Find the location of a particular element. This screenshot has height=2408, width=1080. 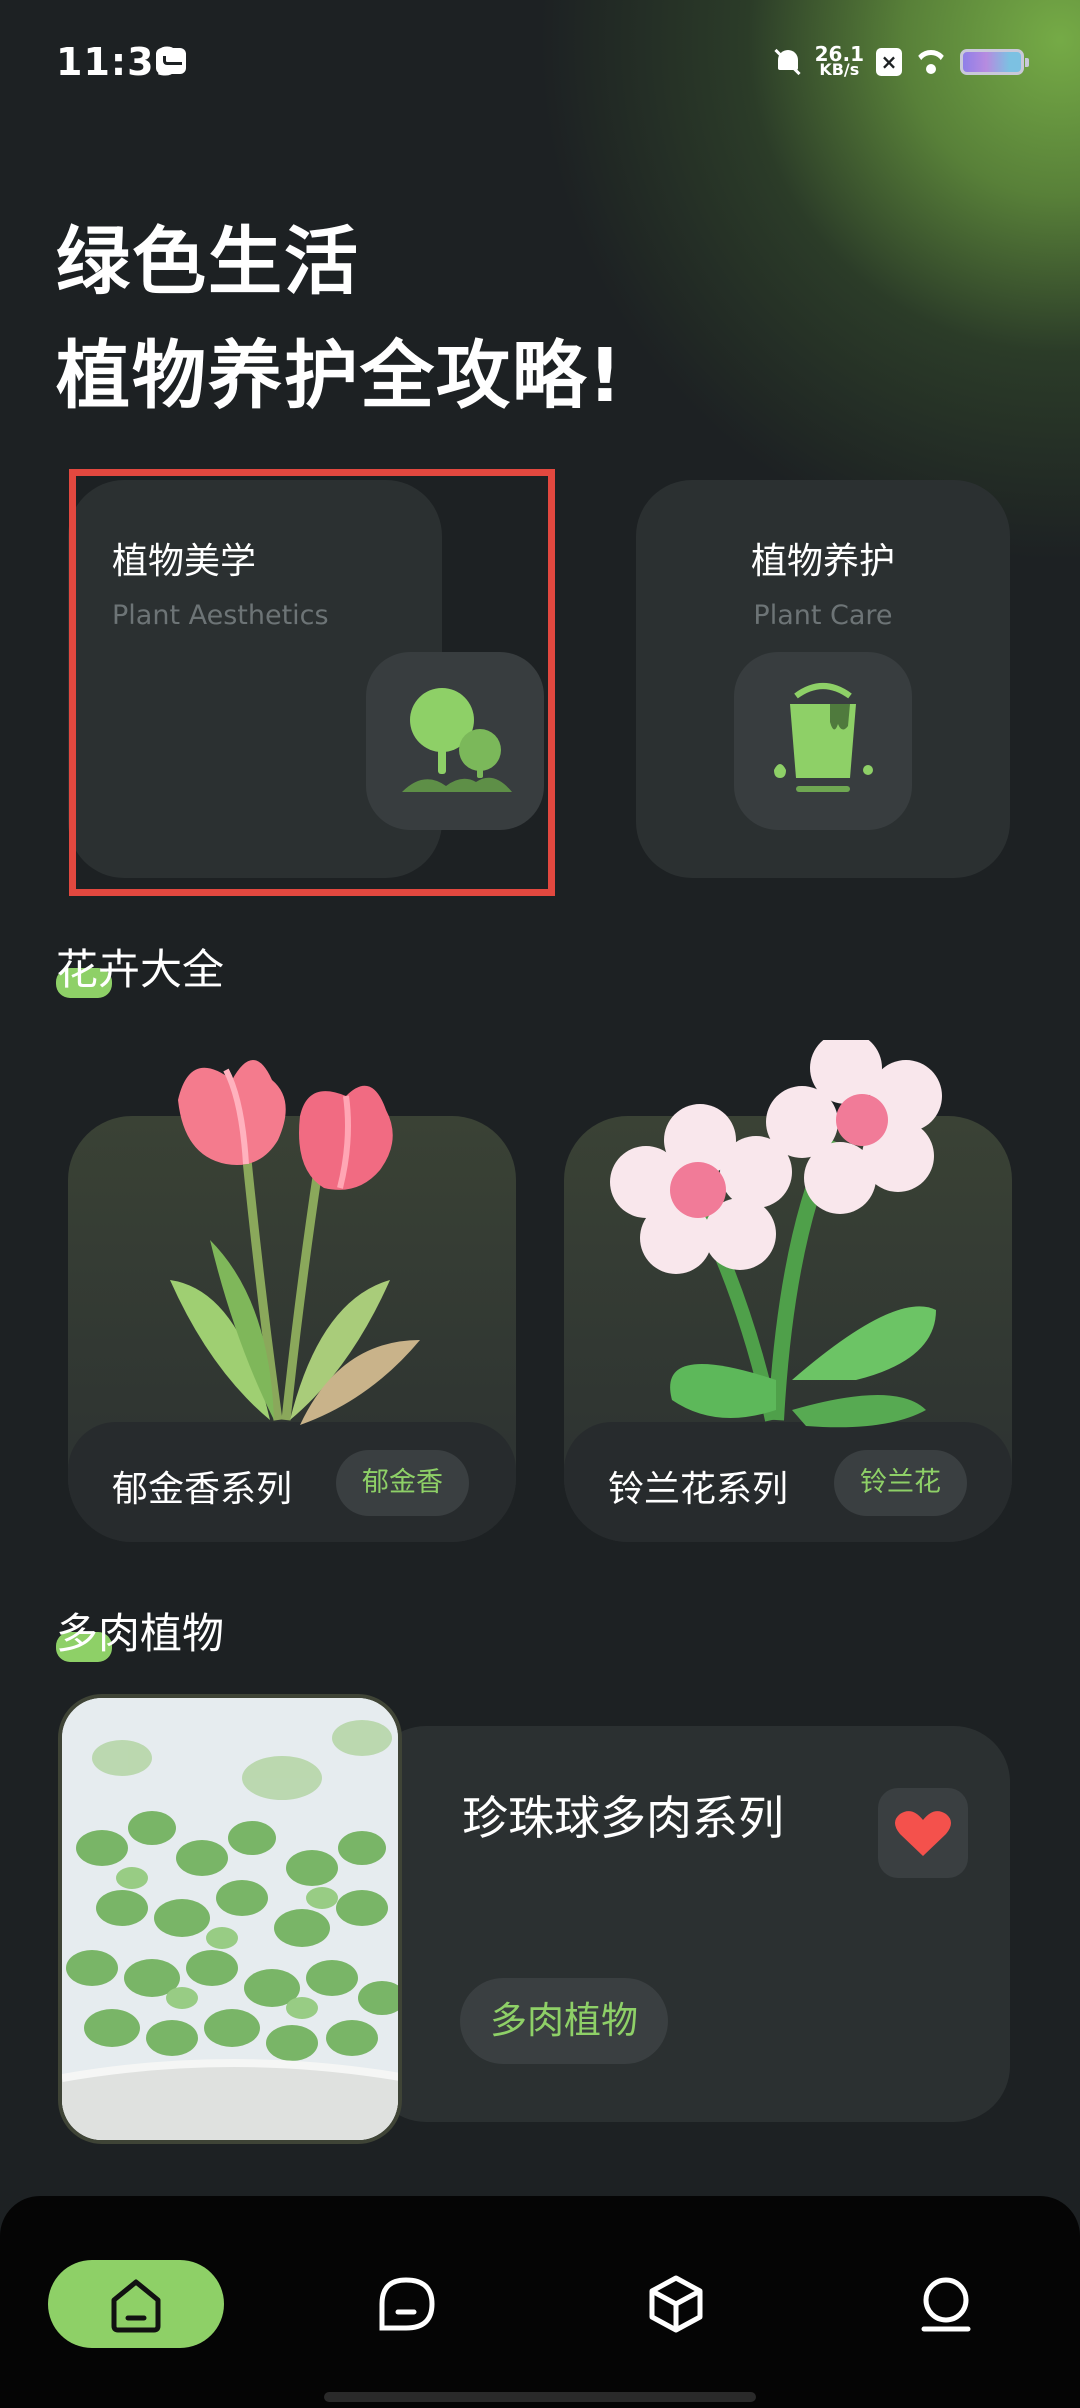

category-title: 植物养护 is located at coordinates (822, 561).